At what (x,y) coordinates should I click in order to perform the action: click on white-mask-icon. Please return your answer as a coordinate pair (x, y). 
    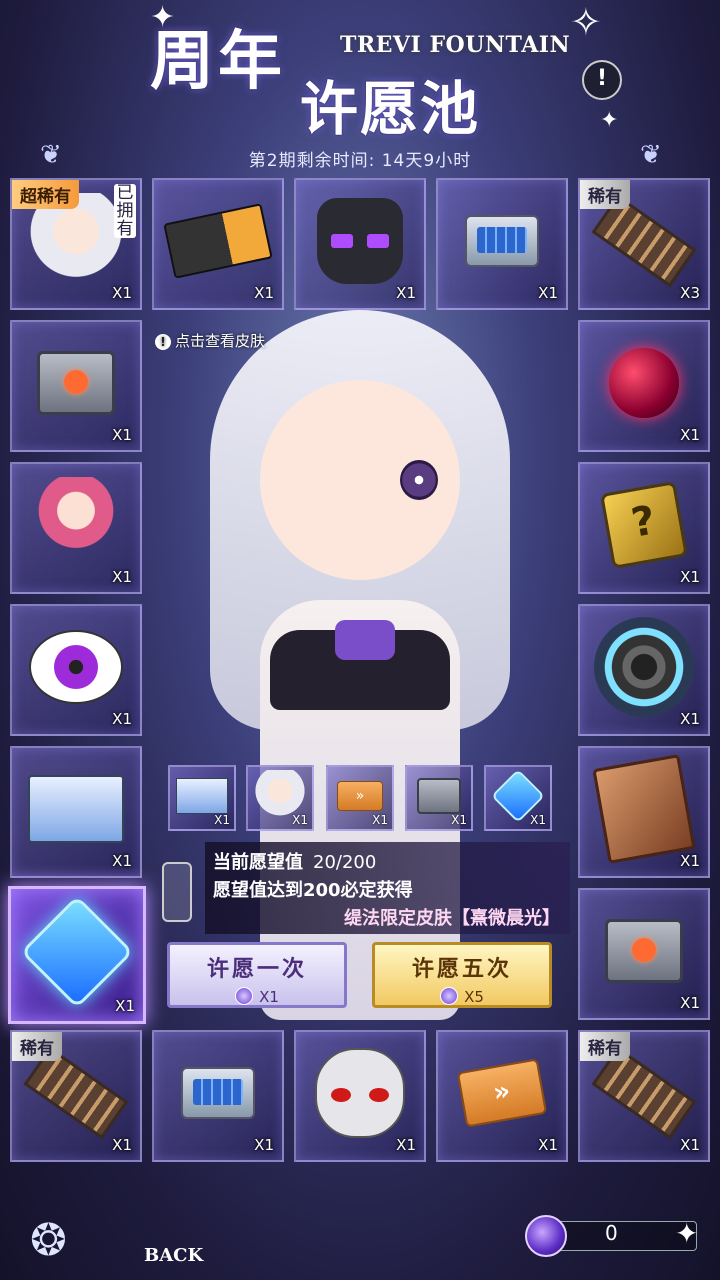
    Looking at the image, I should click on (360, 1093).